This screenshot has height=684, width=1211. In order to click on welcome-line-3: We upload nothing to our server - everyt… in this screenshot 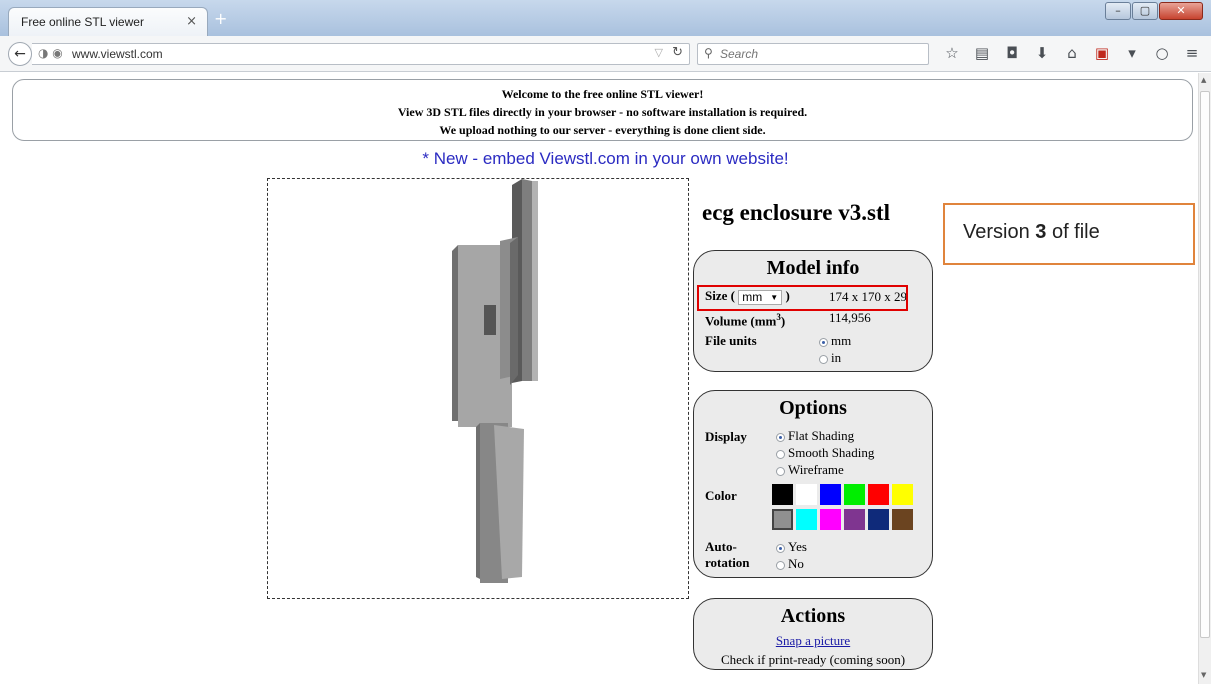, I will do `click(602, 130)`.